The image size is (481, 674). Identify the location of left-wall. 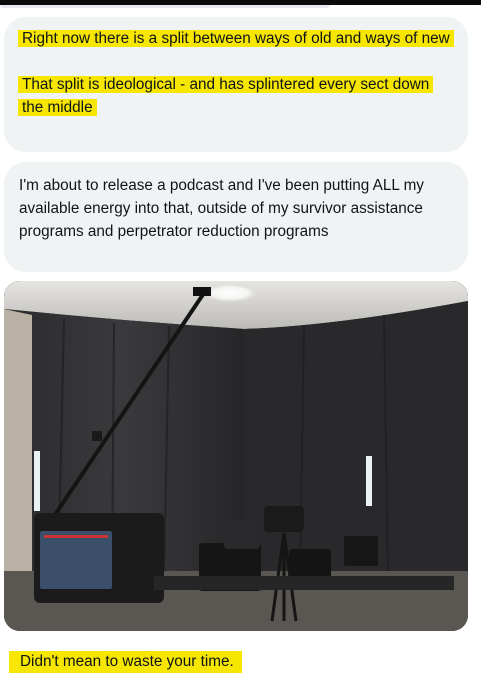
(18, 460).